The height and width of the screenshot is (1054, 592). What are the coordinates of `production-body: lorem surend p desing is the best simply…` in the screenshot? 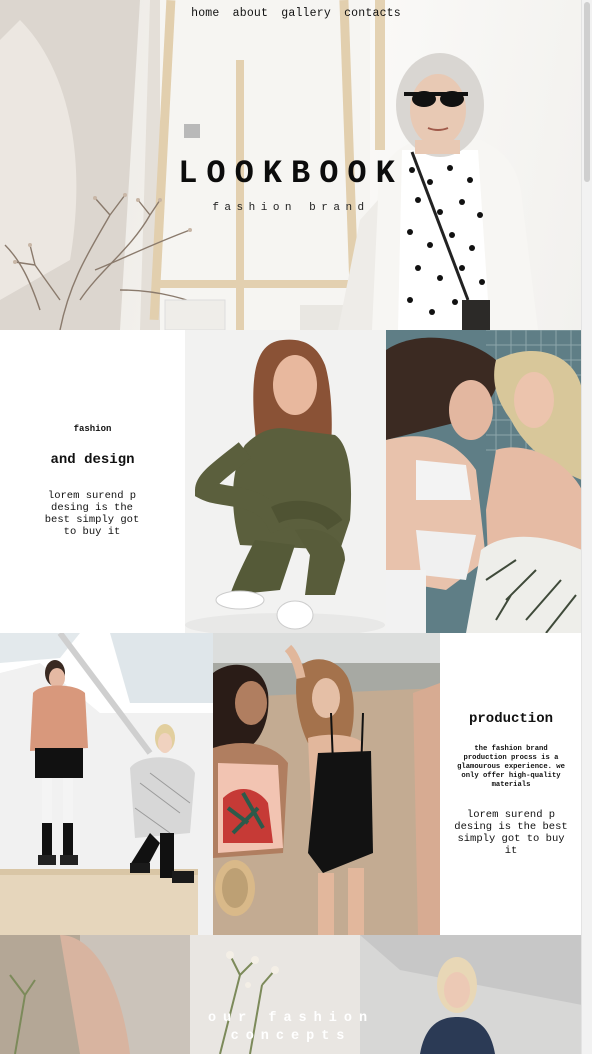 It's located at (511, 833).